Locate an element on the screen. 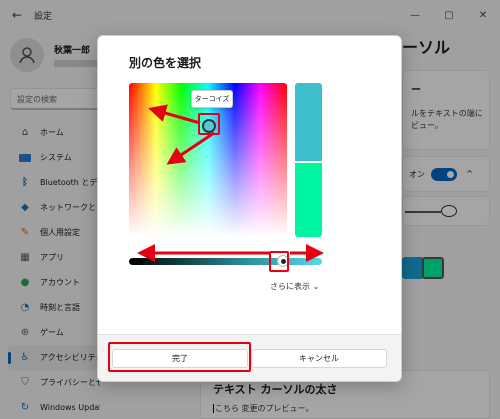 Image resolution: width=500 pixels, height=419 pixels. highlight-done-button is located at coordinates (179, 357).